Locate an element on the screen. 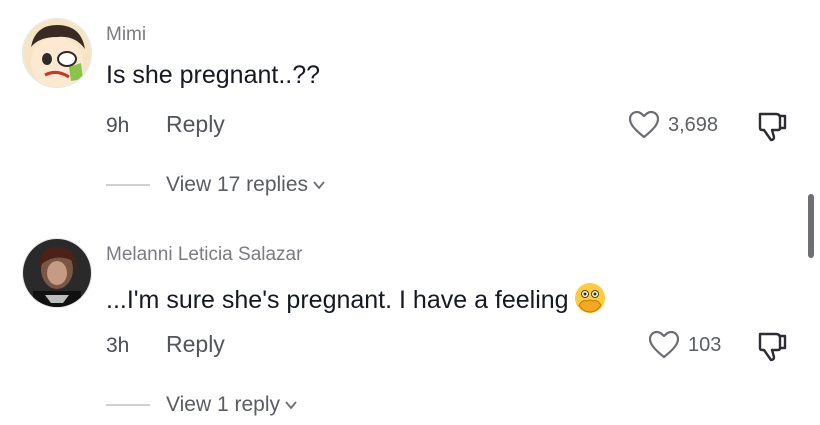 Image resolution: width=820 pixels, height=425 pixels. timestamp: 9h is located at coordinates (118, 125).